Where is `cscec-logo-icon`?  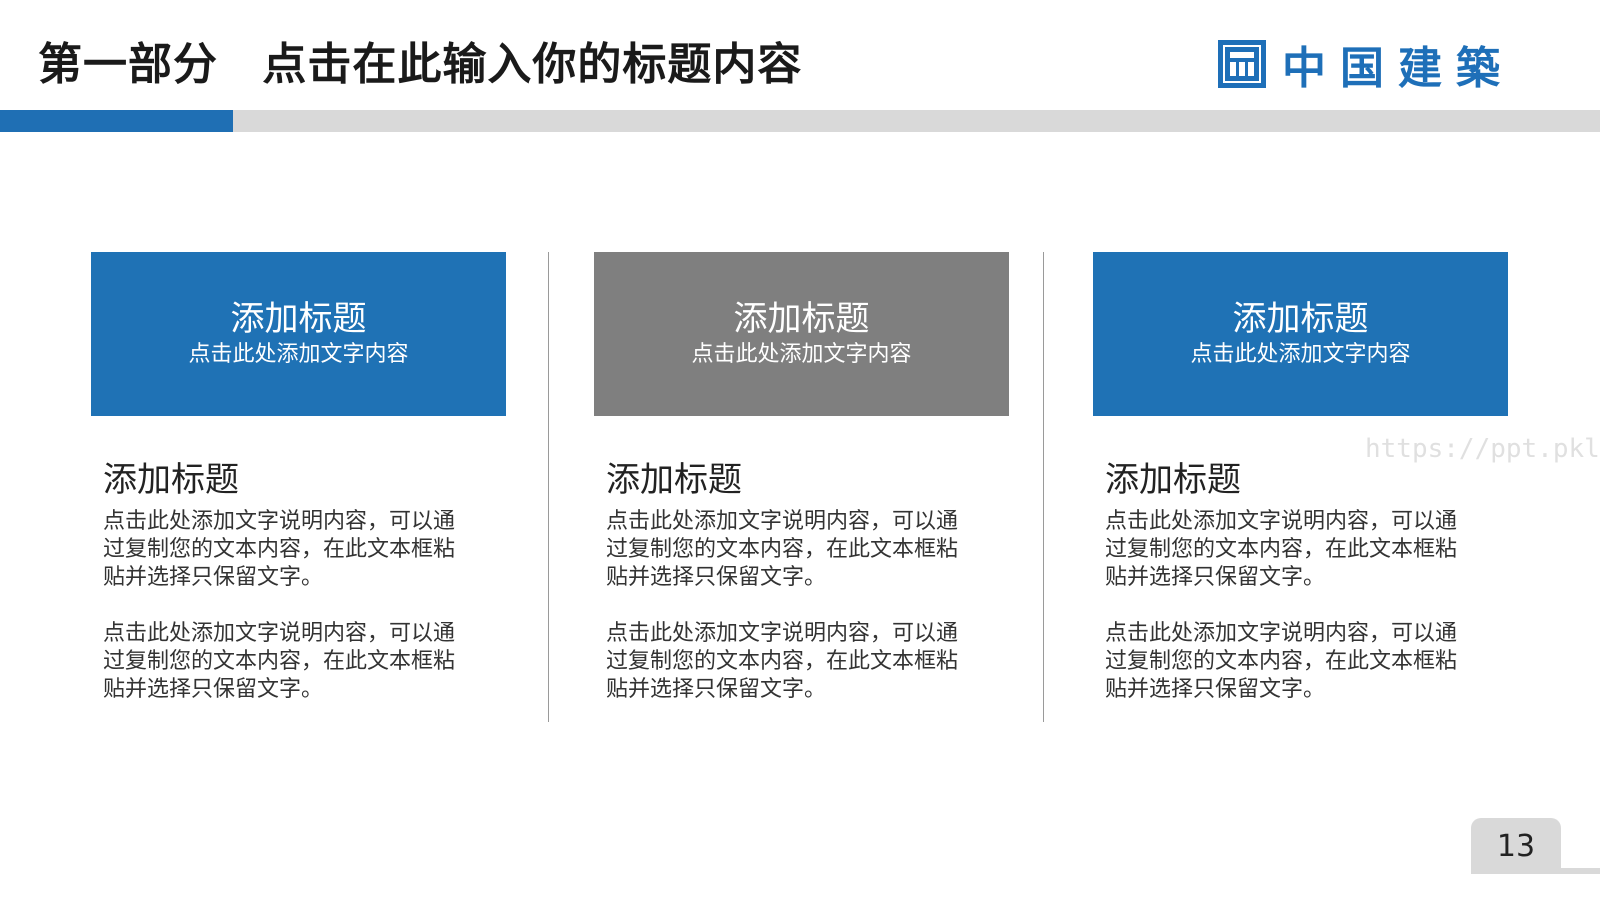
cscec-logo-icon is located at coordinates (1242, 64).